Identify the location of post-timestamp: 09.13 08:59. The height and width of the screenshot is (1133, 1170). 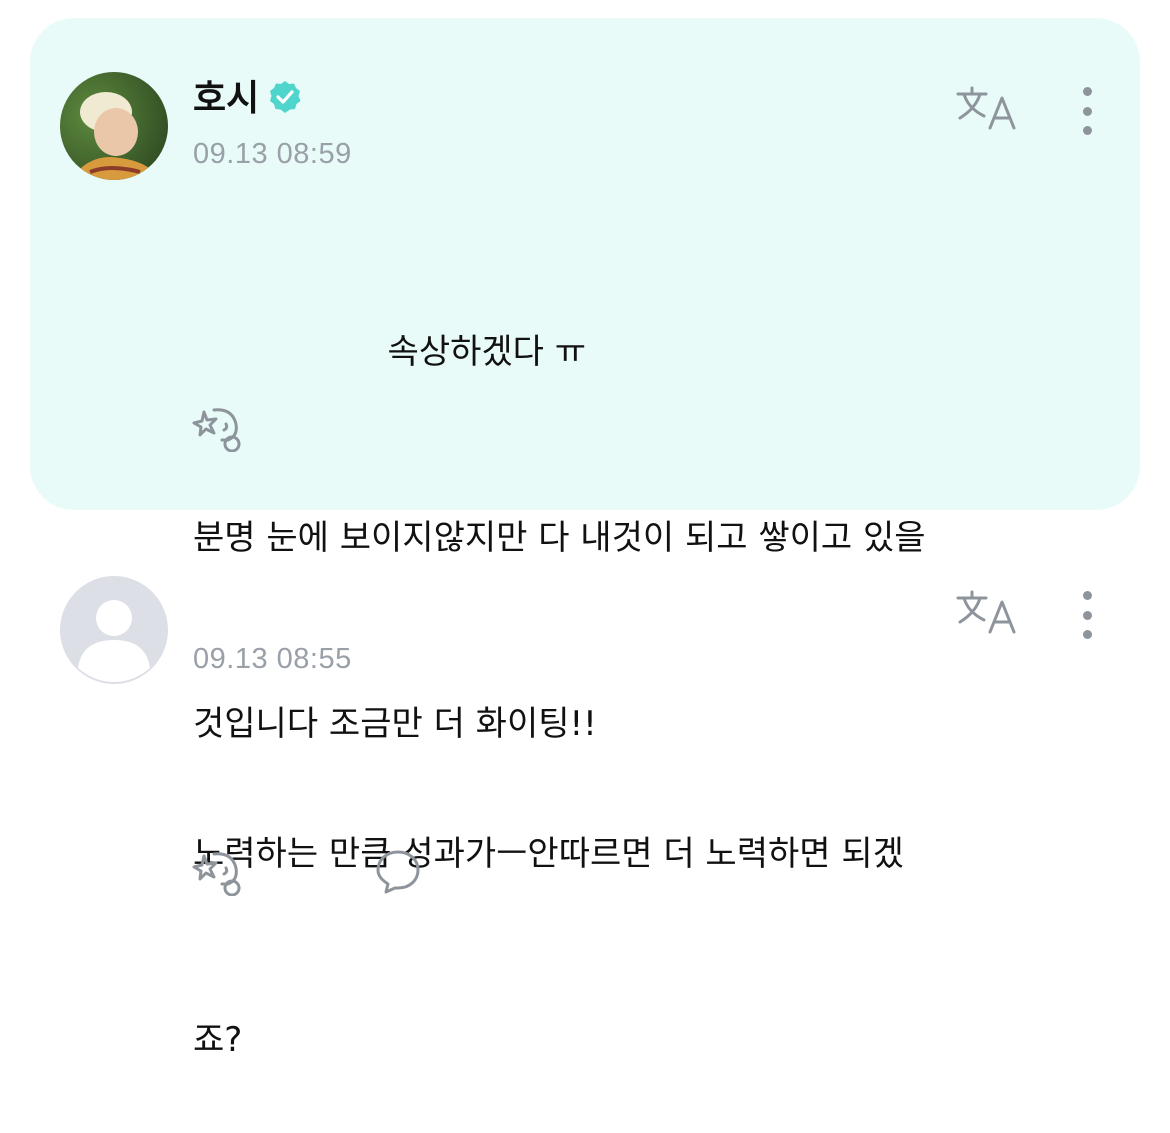
(272, 154).